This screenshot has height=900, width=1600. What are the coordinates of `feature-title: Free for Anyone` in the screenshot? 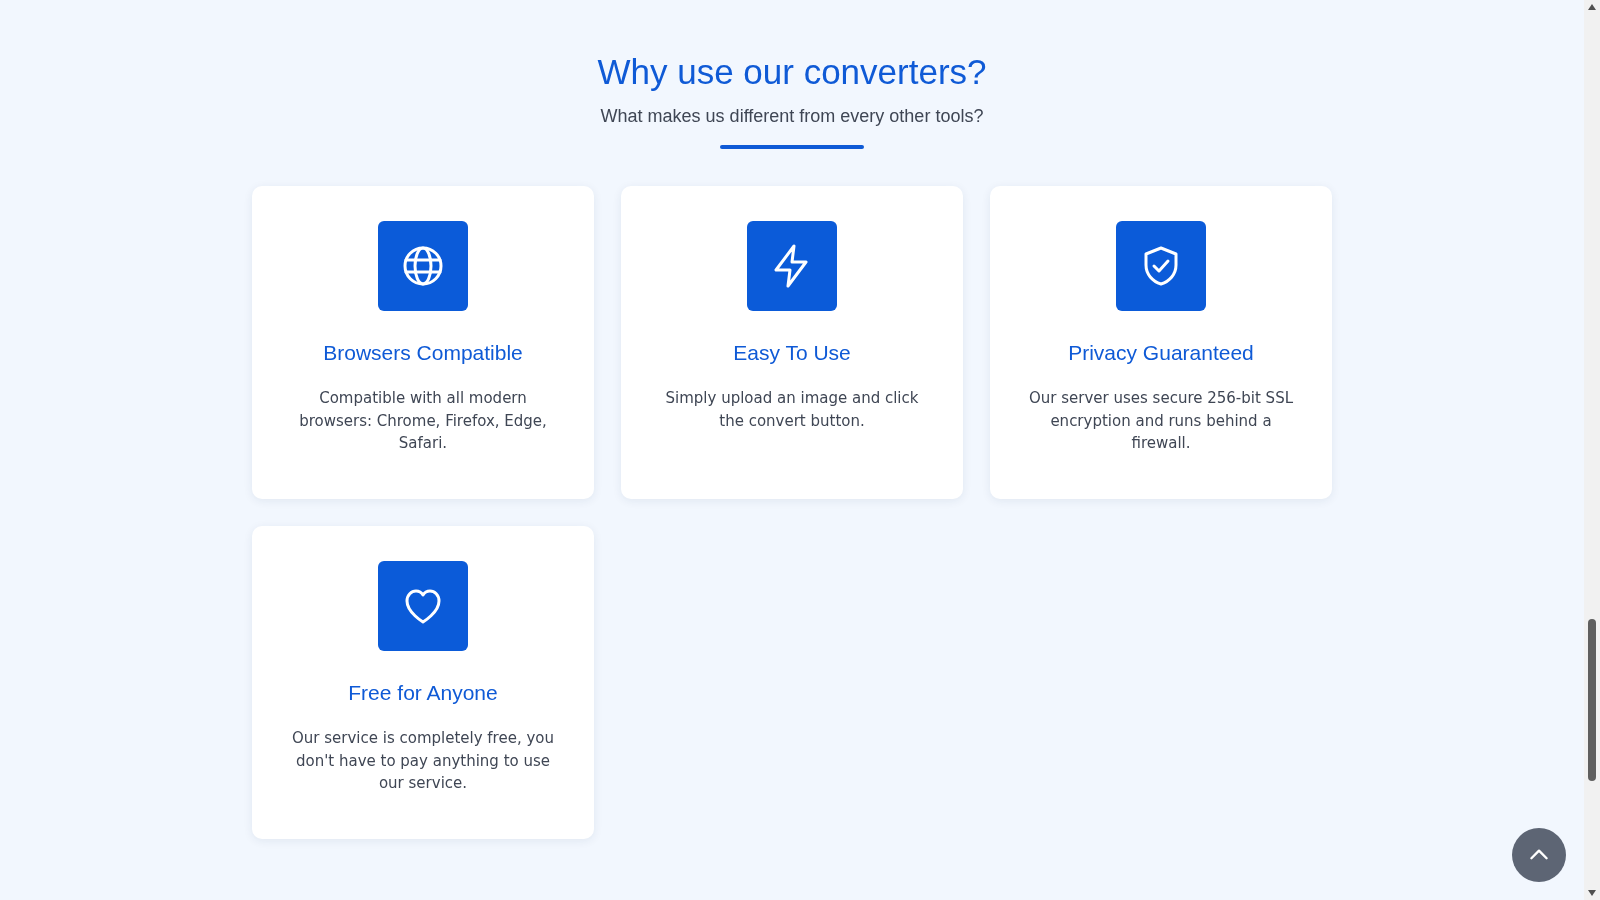 It's located at (423, 693).